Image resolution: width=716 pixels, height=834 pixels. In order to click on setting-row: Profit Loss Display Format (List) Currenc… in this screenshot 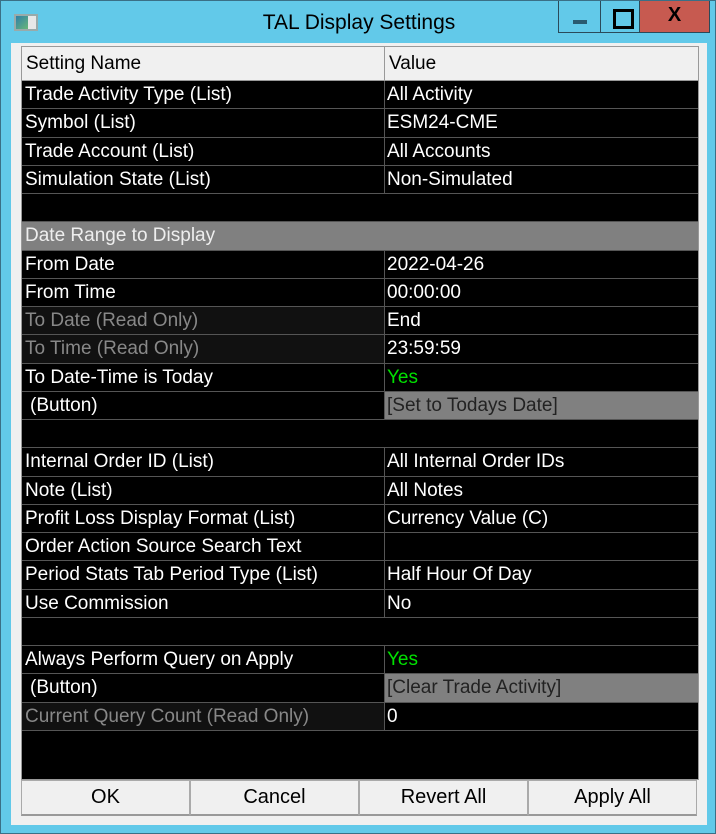, I will do `click(360, 518)`.